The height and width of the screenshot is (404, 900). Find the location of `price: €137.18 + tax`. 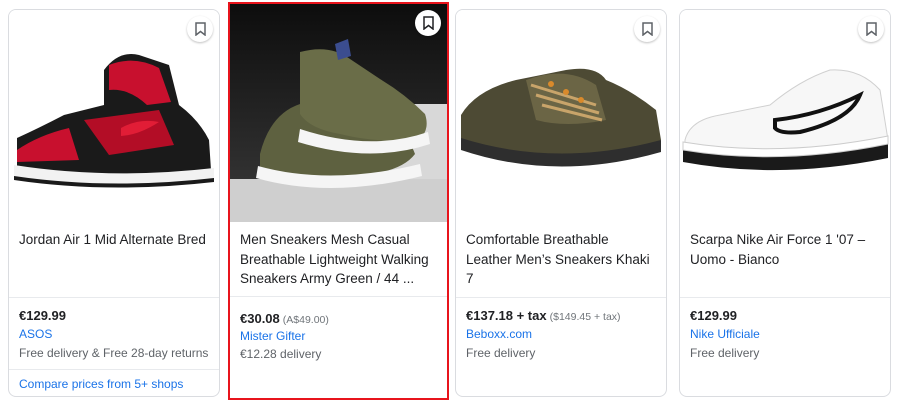

price: €137.18 + tax is located at coordinates (506, 315).